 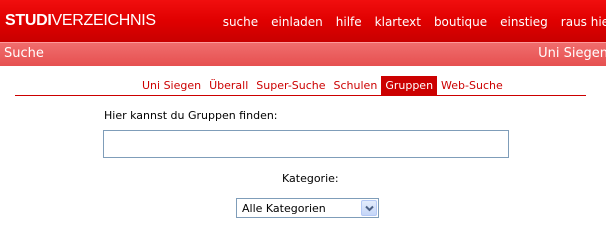 I want to click on nav-boutique: boutique, so click(x=460, y=22).